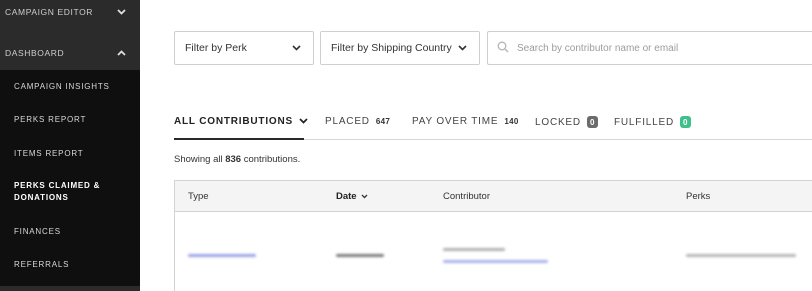  What do you see at coordinates (198, 196) in the screenshot?
I see `column-header-type: Type` at bounding box center [198, 196].